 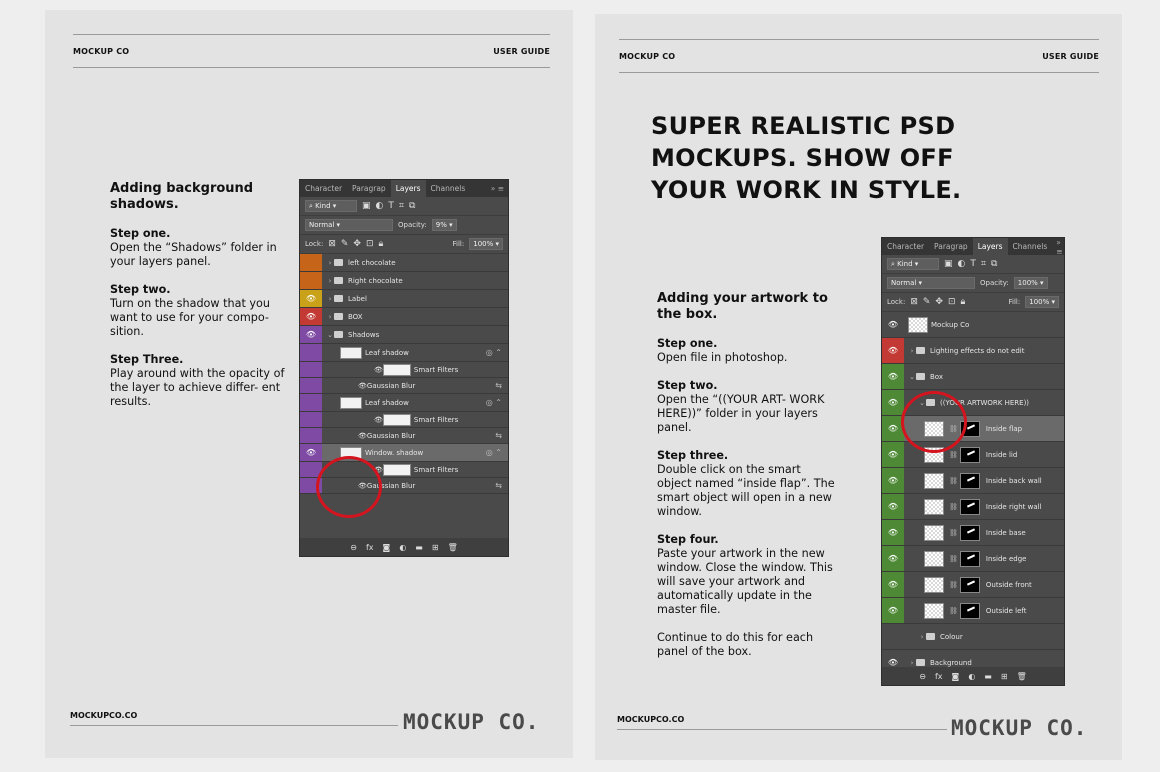 What do you see at coordinates (404, 263) in the screenshot?
I see `layer-row: › left chocolate` at bounding box center [404, 263].